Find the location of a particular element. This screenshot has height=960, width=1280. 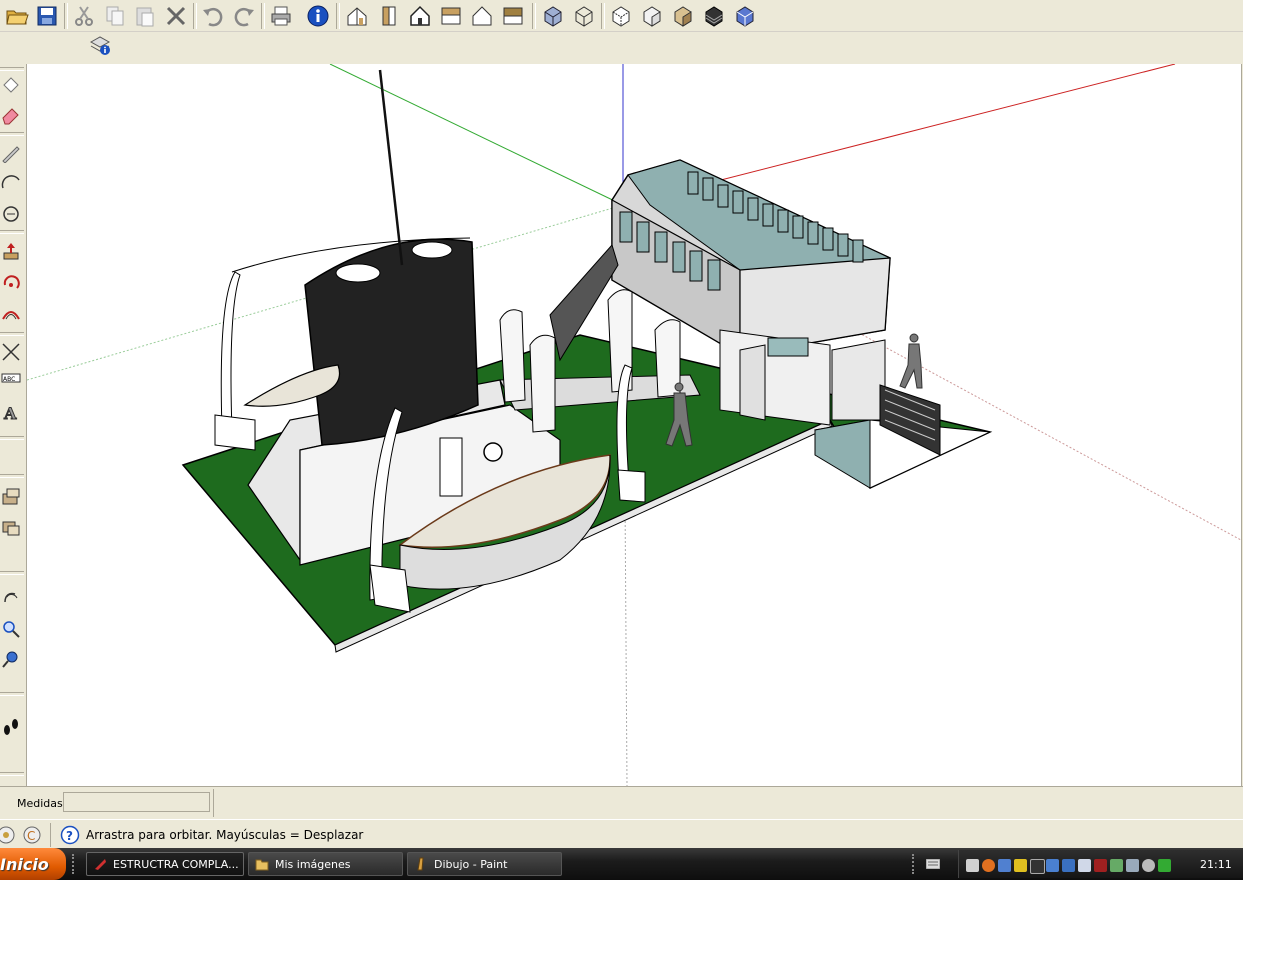

text-icon: ABC is located at coordinates (11, 380).